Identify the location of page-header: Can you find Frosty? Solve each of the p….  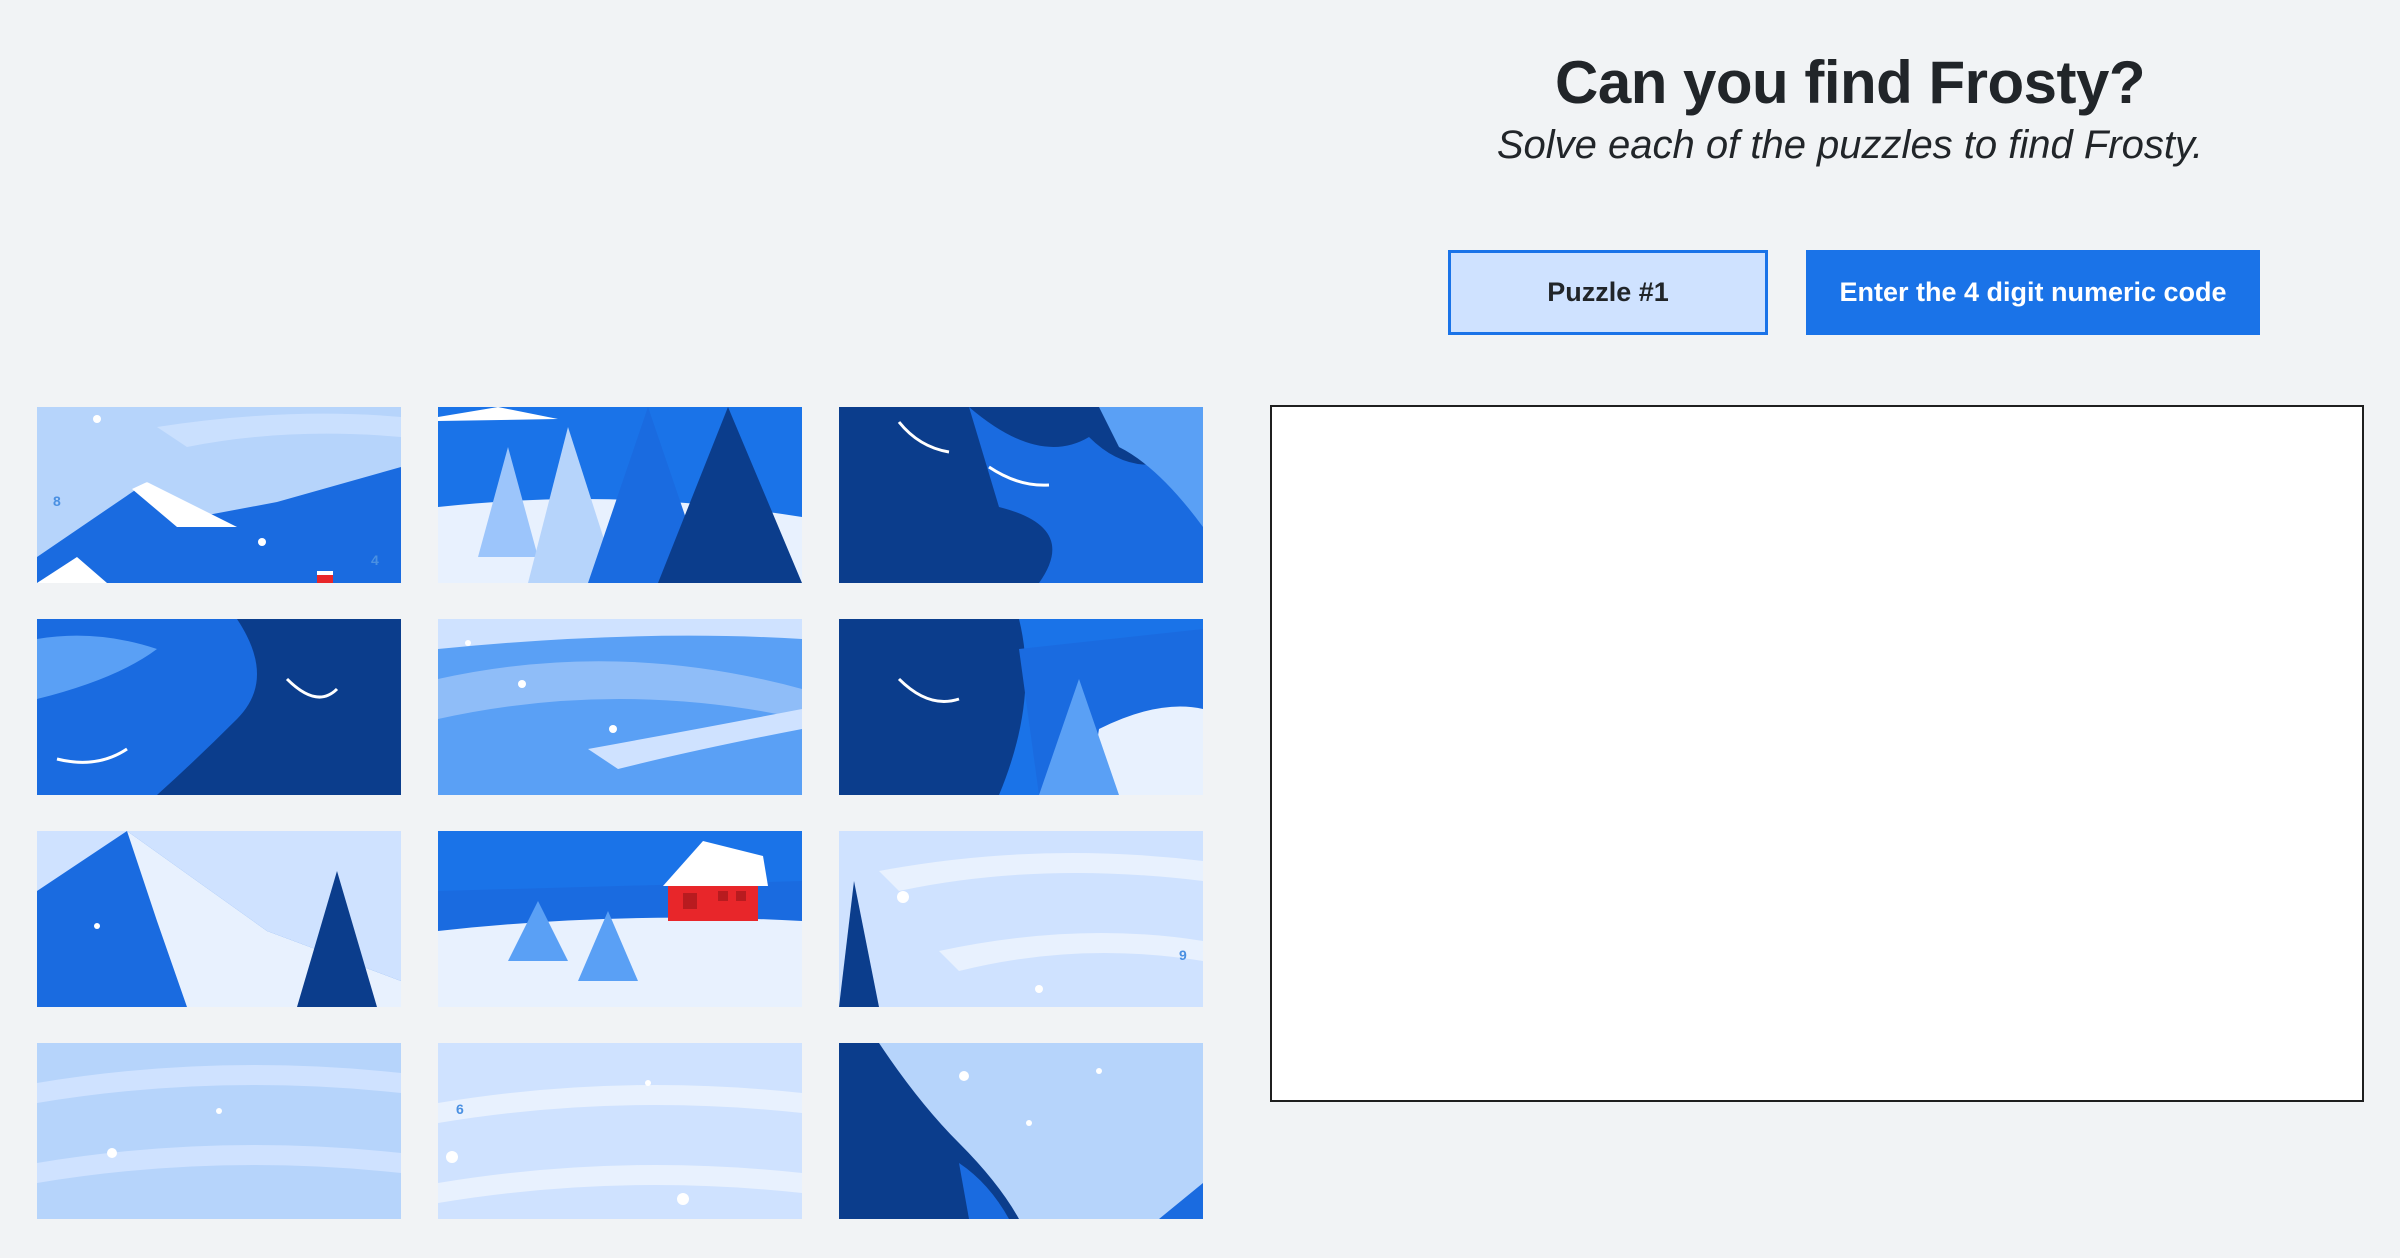
(1850, 109).